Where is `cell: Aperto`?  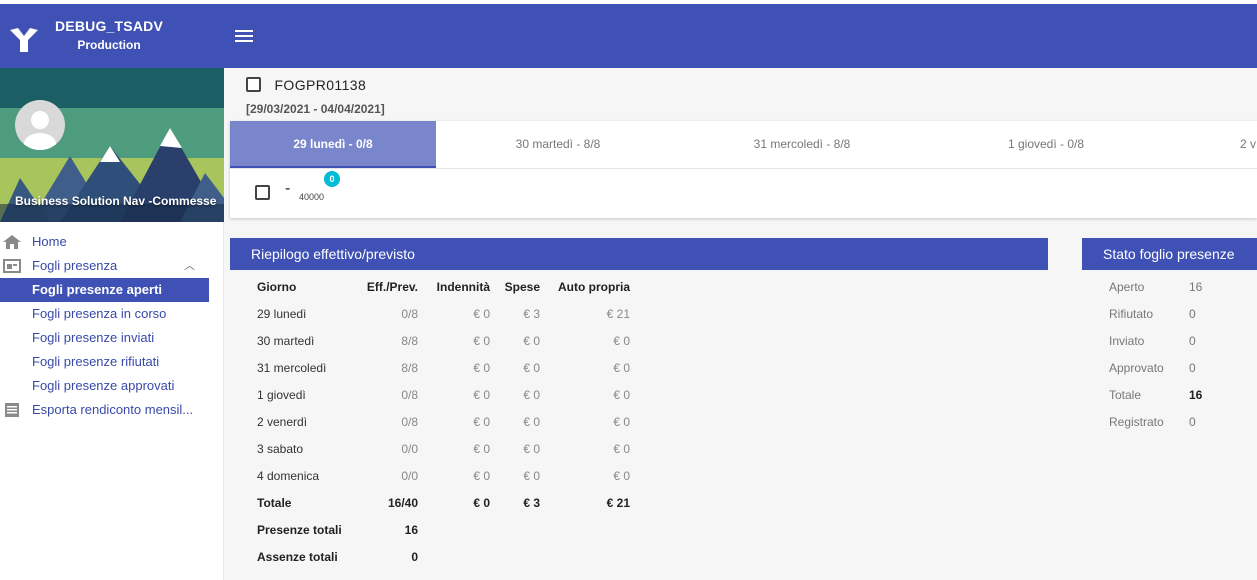 cell: Aperto is located at coordinates (1127, 286).